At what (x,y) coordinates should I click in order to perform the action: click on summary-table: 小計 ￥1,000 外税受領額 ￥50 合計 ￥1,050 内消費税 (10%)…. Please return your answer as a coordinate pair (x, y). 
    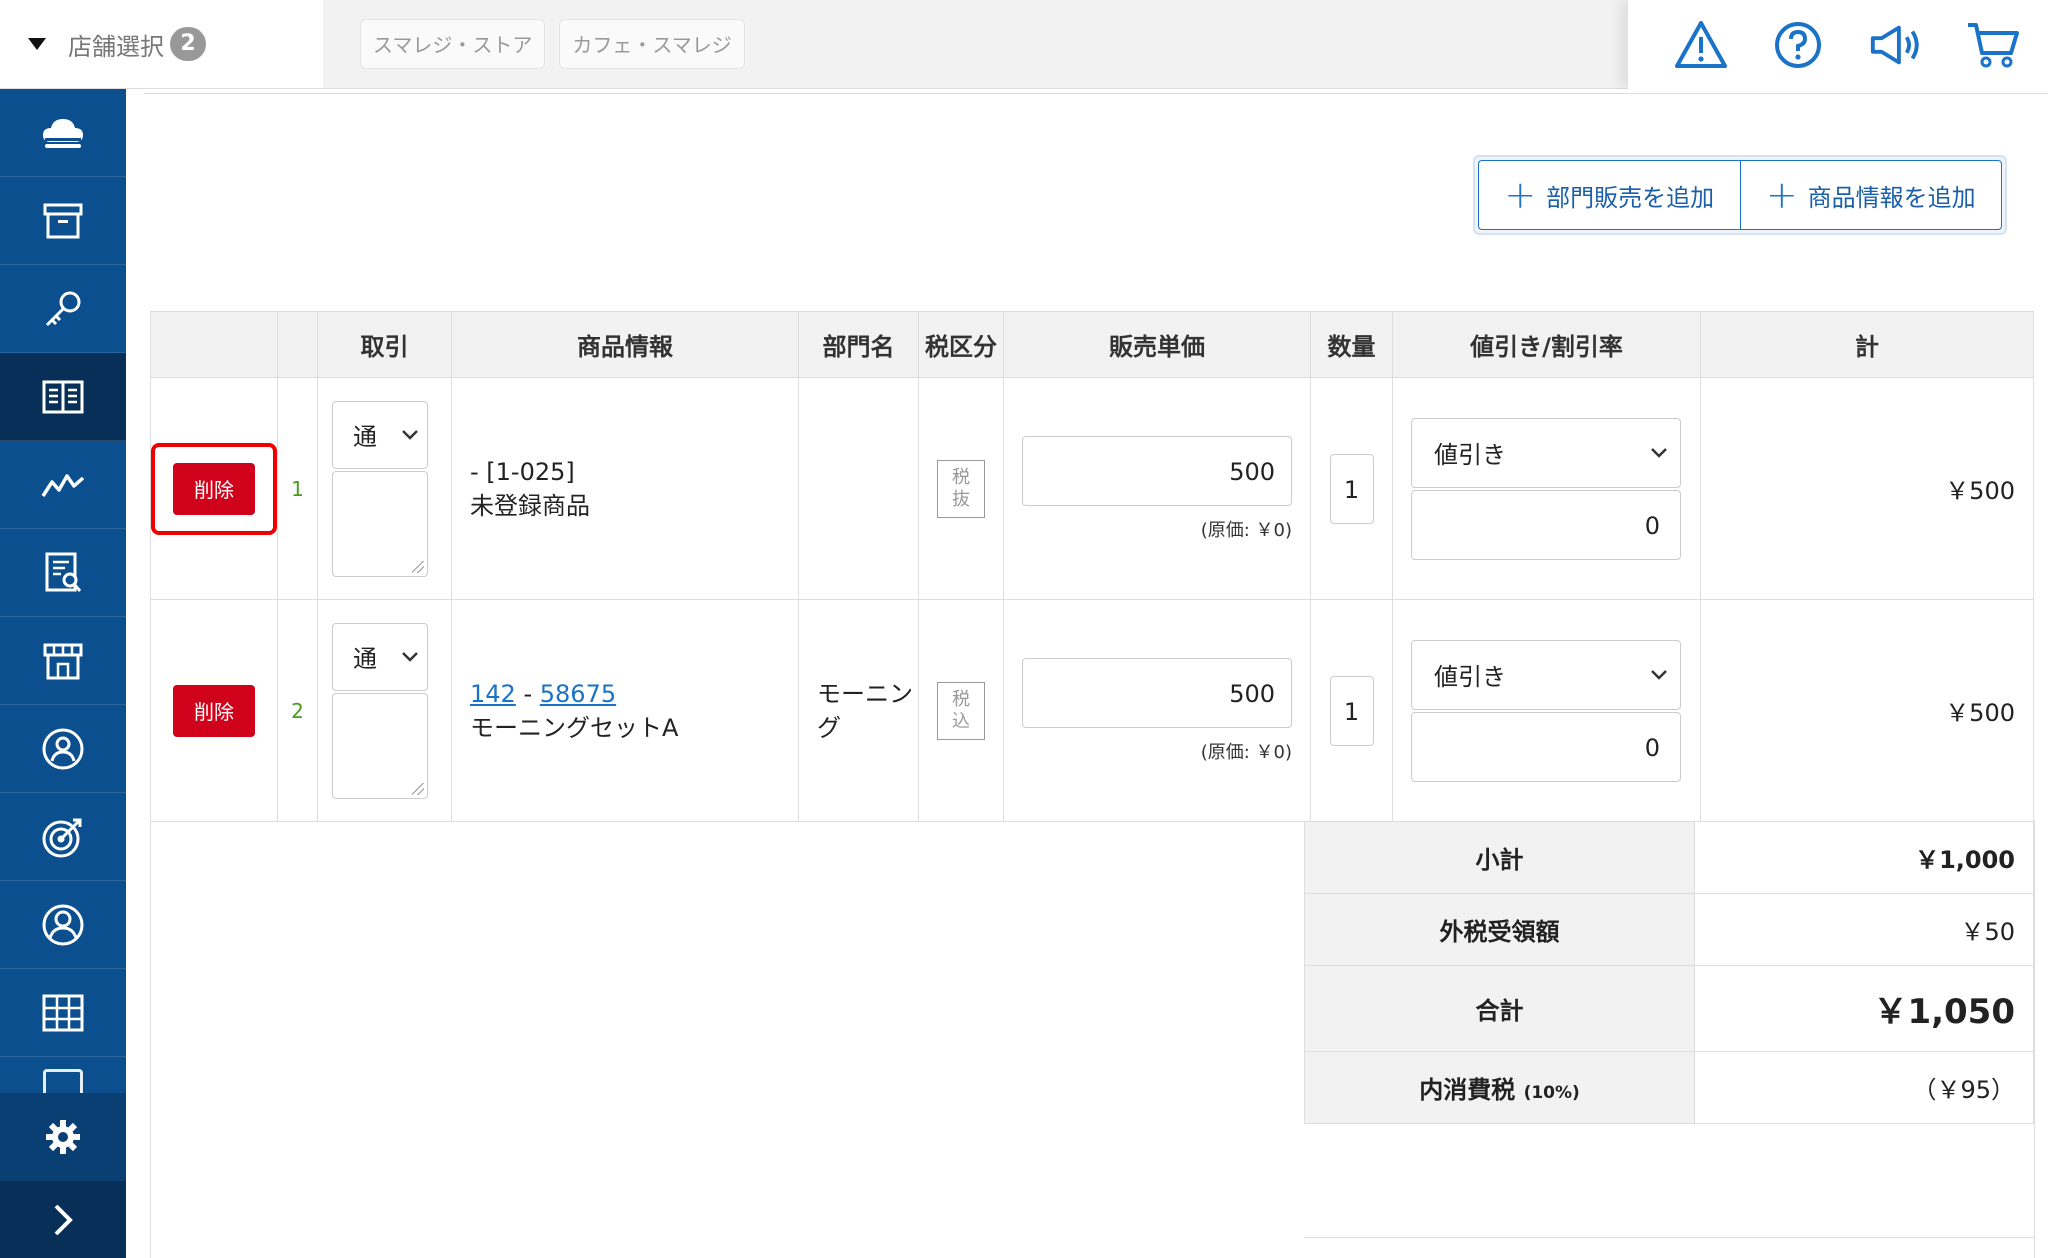
    Looking at the image, I should click on (1669, 972).